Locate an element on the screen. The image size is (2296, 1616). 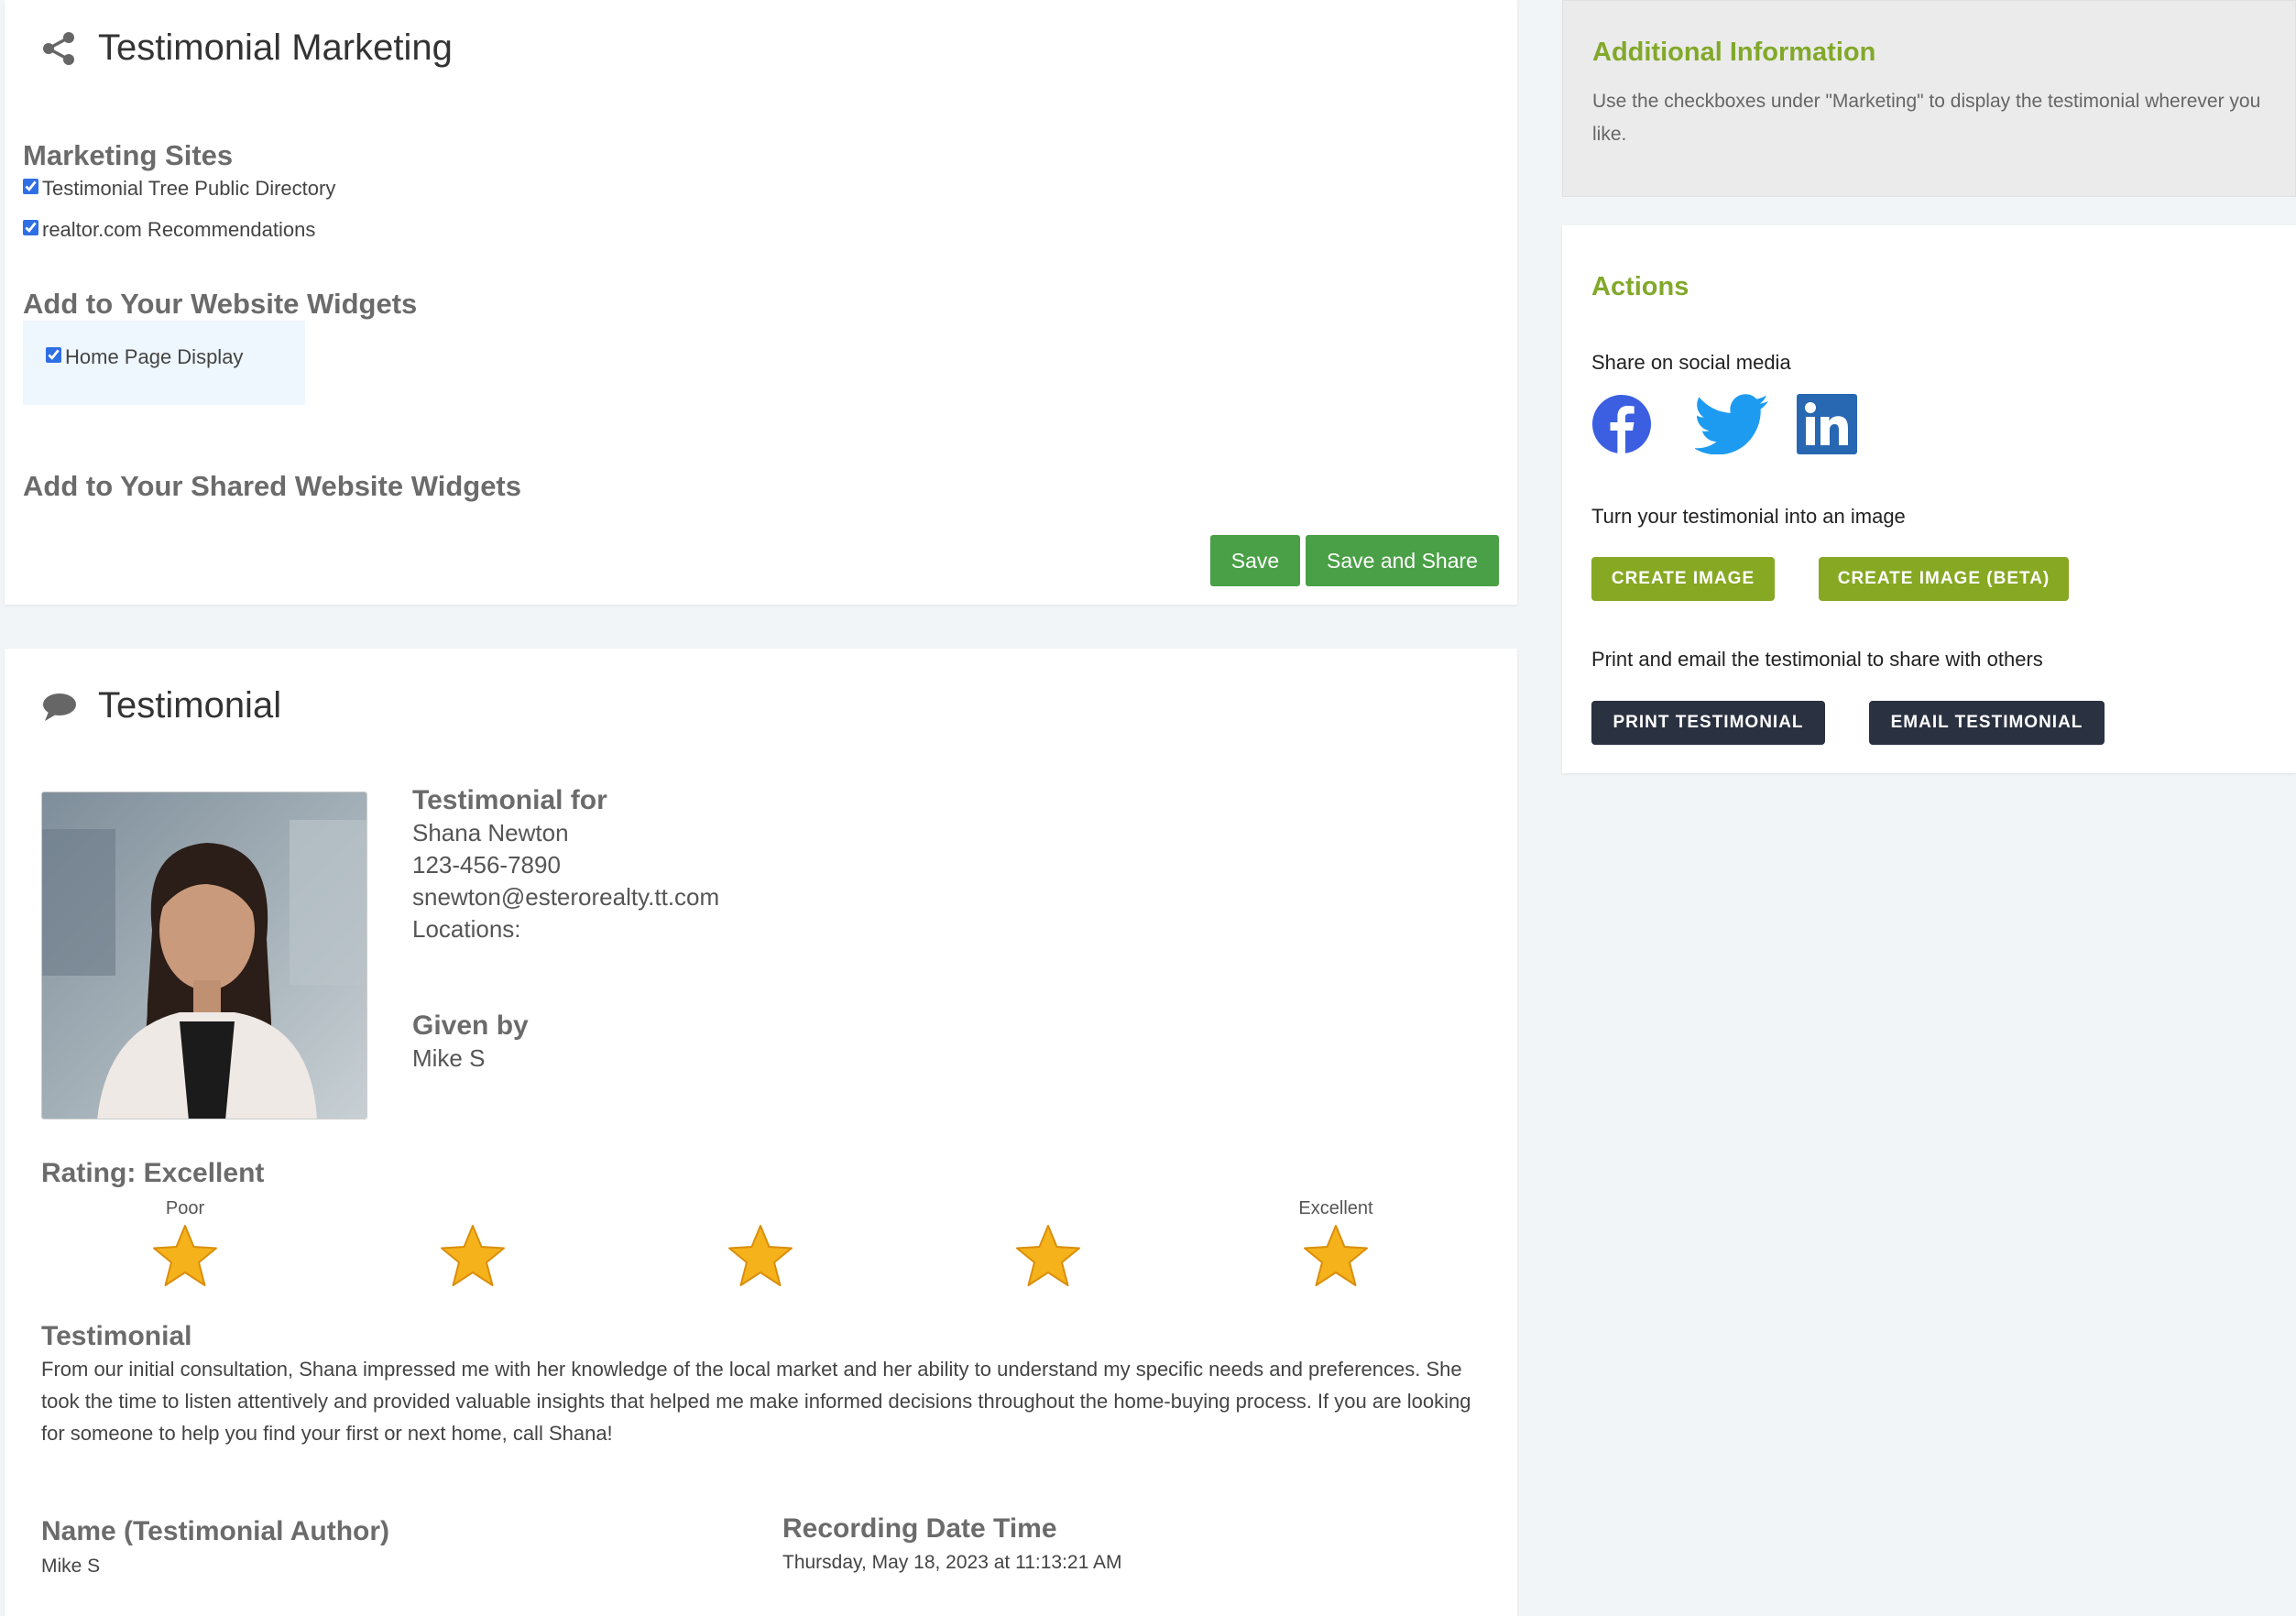
testimonial-title-text: Testimonial is located at coordinates (190, 705).